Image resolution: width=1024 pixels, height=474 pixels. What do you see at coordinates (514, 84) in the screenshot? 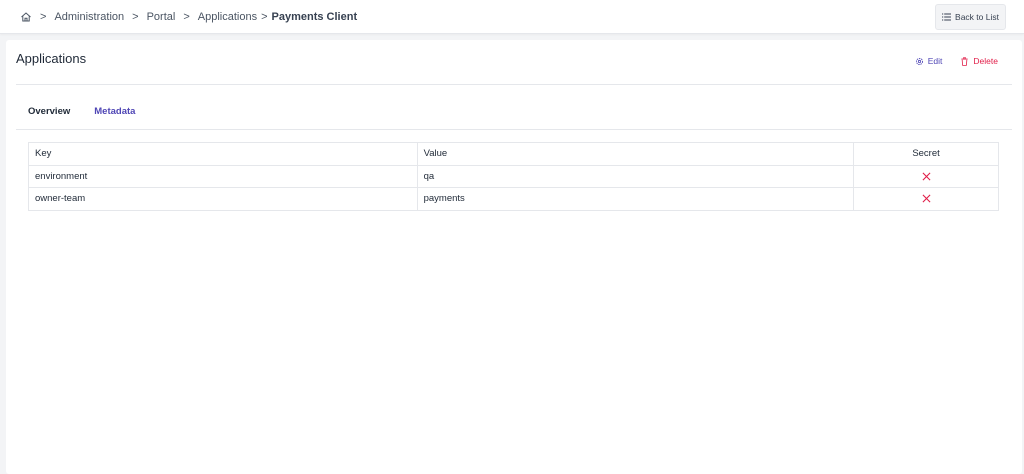
I see `header-divider` at bounding box center [514, 84].